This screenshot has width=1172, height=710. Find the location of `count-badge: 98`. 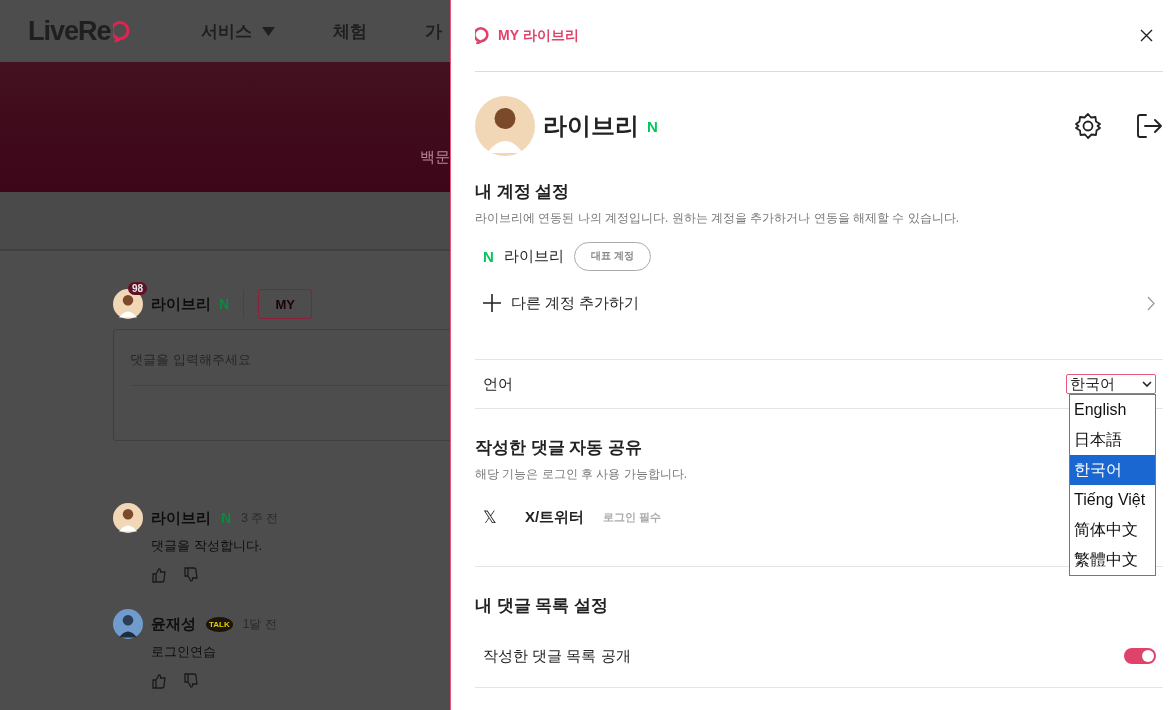

count-badge: 98 is located at coordinates (138, 288).